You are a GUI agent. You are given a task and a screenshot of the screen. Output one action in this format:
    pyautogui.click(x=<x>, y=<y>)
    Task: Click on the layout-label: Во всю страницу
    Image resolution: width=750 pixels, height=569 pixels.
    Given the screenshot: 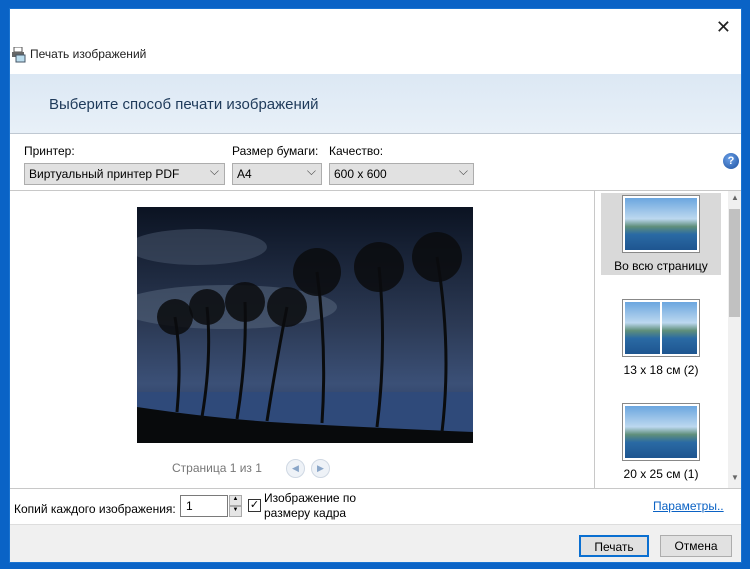 What is the action you would take?
    pyautogui.click(x=661, y=266)
    